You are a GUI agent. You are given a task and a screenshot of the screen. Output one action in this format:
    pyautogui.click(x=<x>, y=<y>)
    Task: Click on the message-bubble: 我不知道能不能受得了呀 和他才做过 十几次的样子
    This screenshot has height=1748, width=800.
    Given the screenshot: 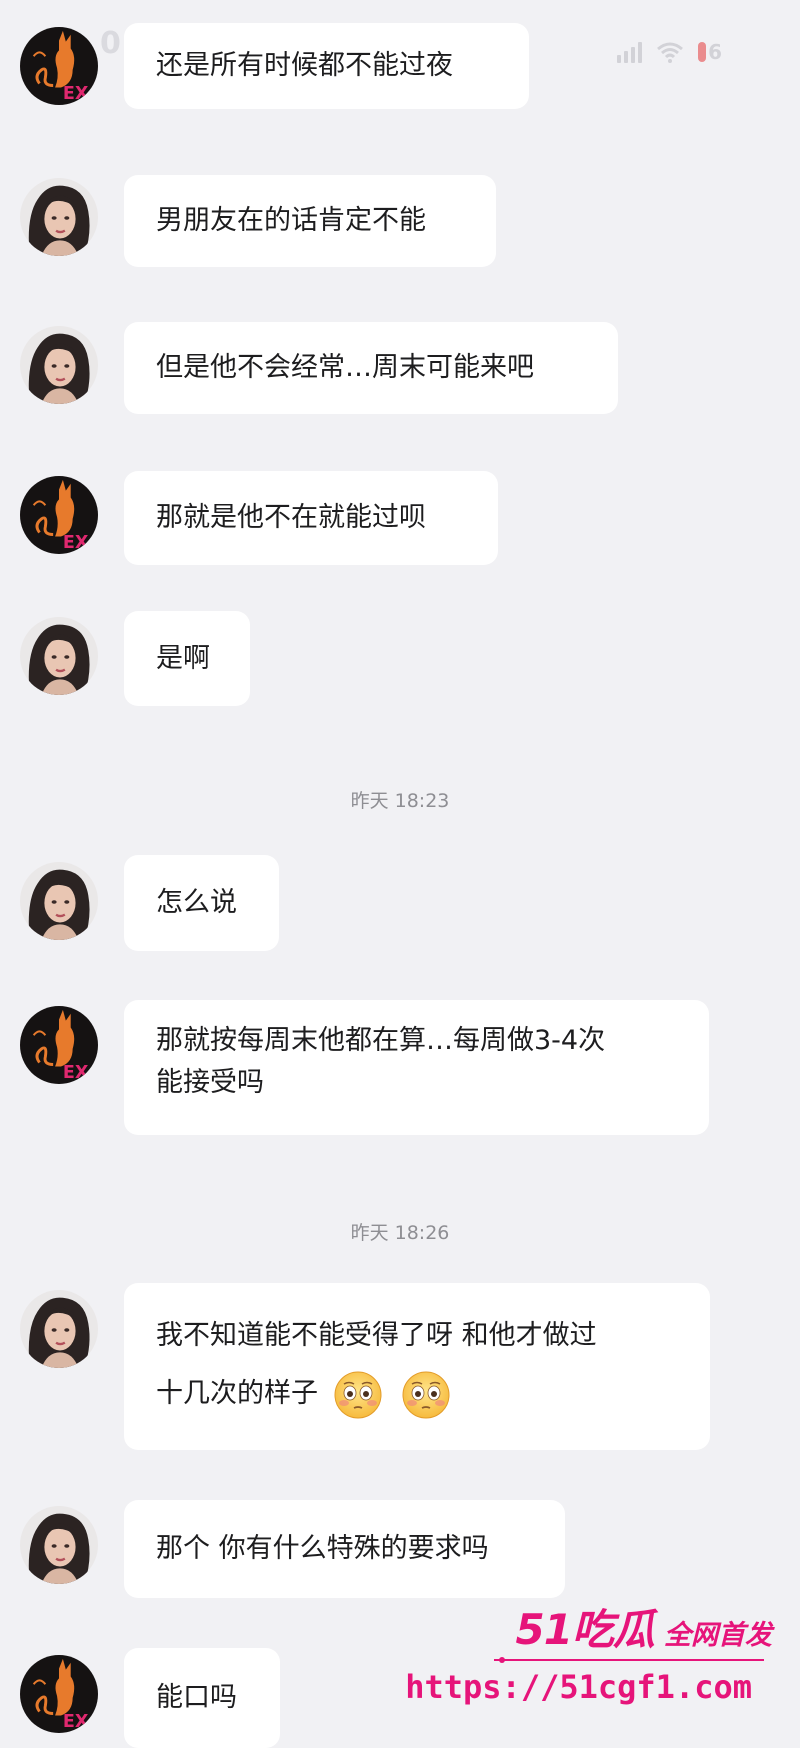 What is the action you would take?
    pyautogui.click(x=417, y=1366)
    